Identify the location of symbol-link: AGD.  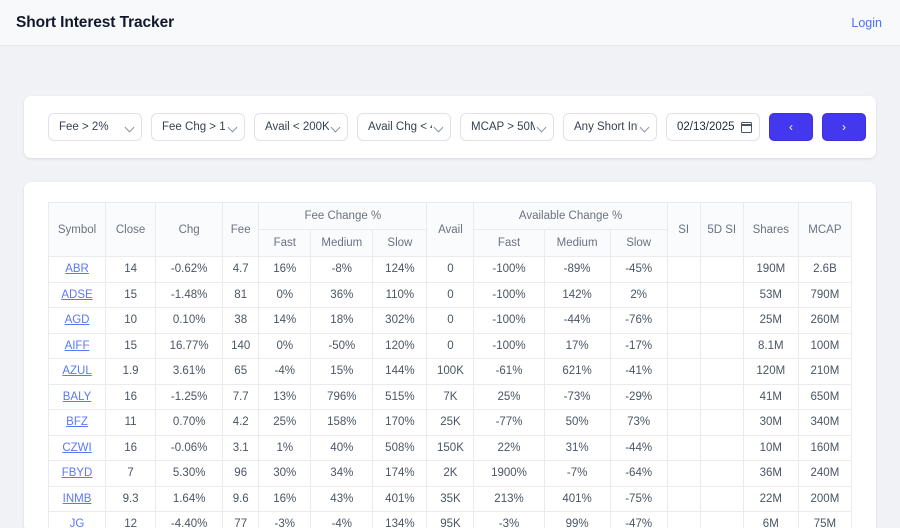
(77, 320).